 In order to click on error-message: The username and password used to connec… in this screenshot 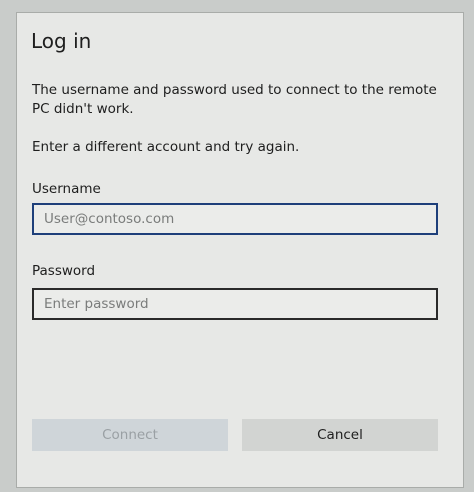, I will do `click(234, 99)`.